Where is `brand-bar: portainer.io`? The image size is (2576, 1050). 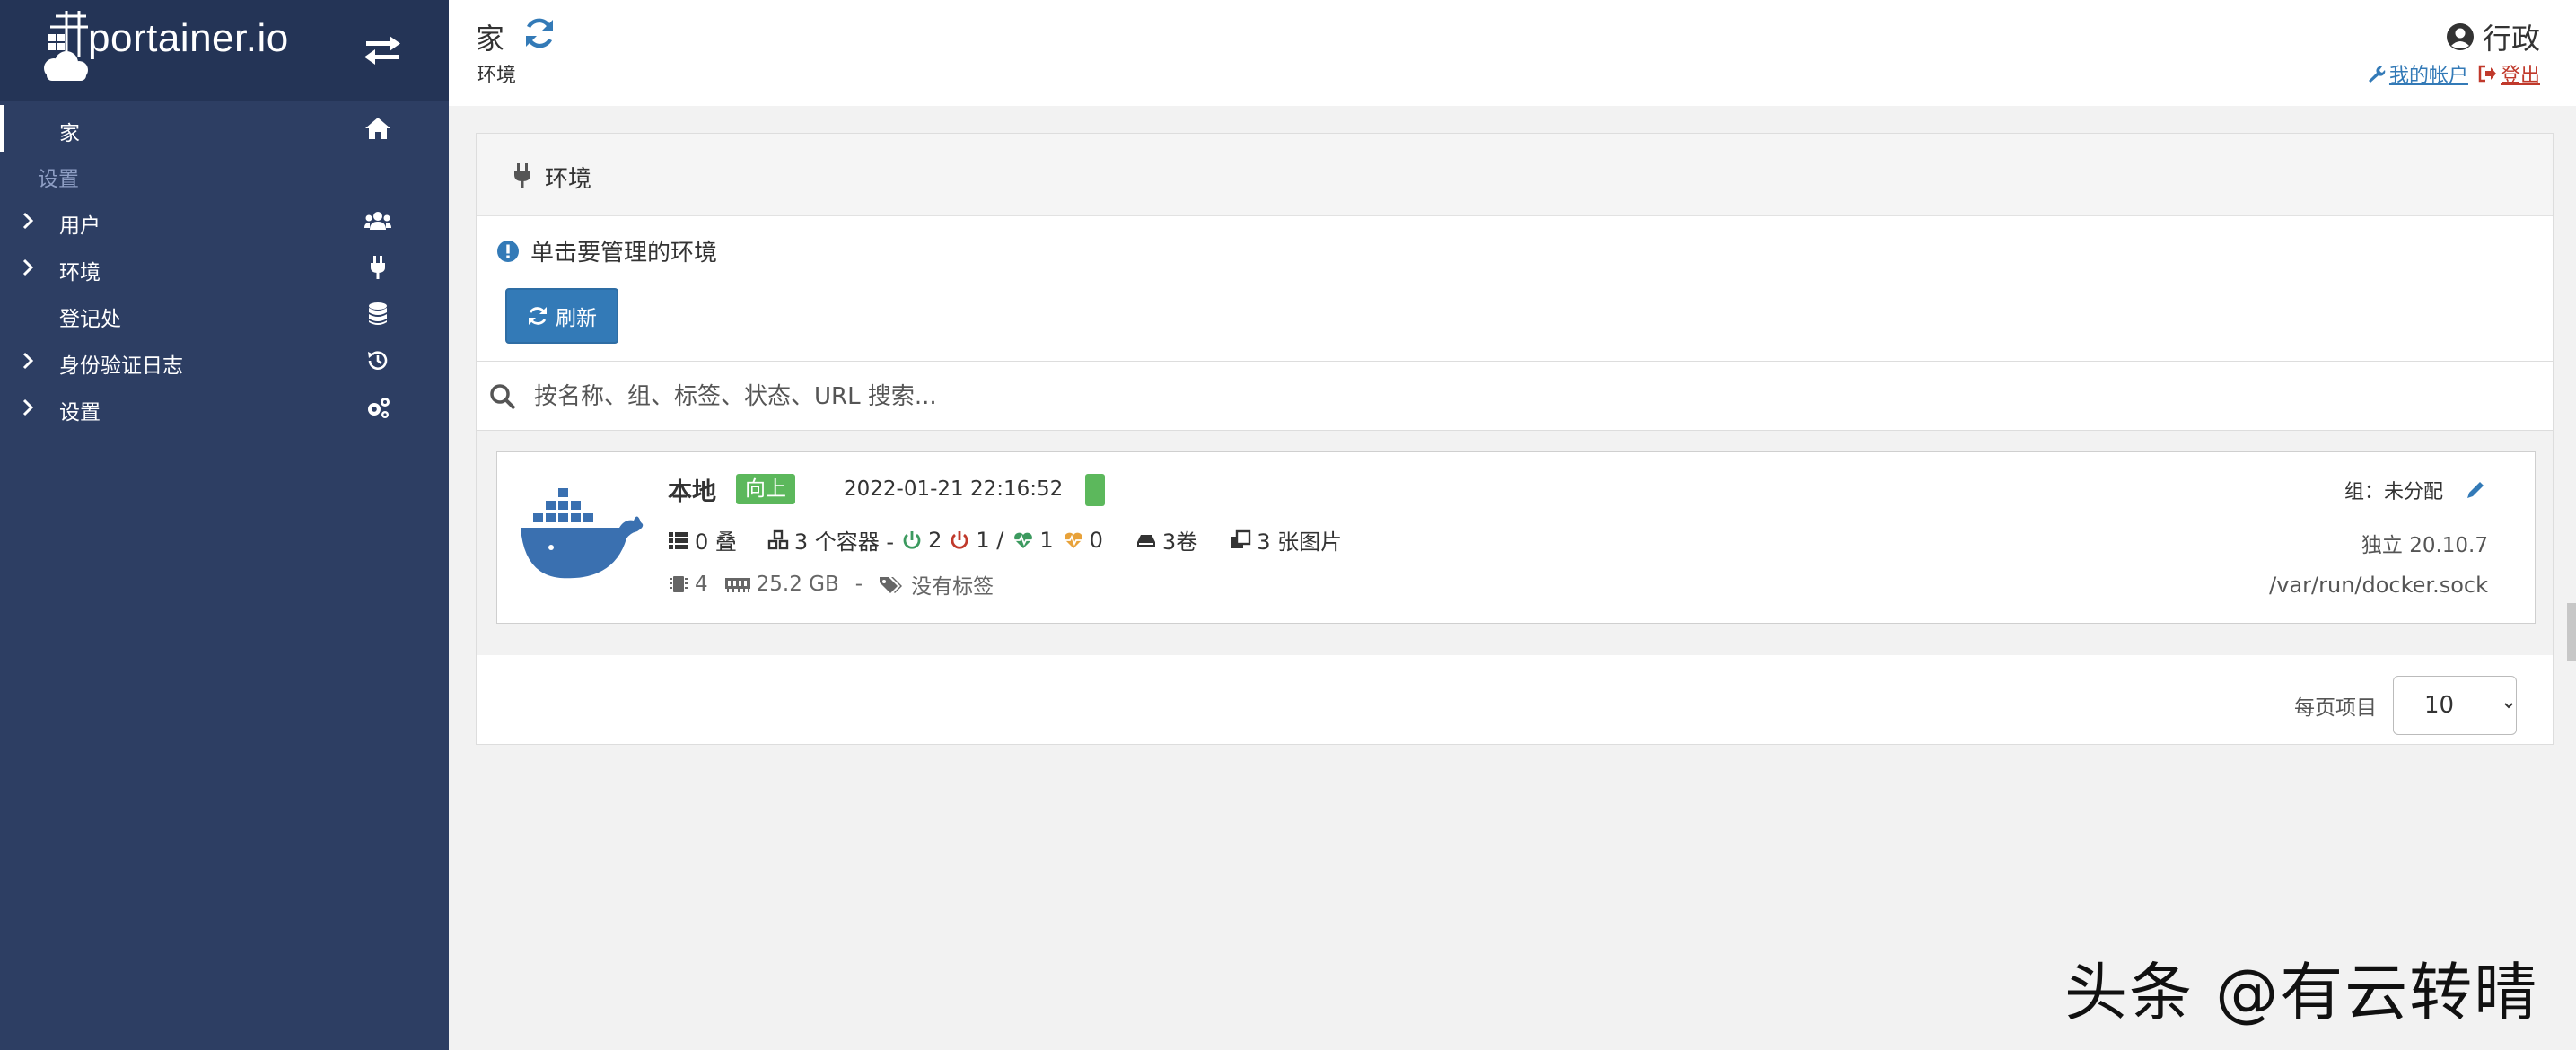
brand-bar: portainer.io is located at coordinates (224, 50).